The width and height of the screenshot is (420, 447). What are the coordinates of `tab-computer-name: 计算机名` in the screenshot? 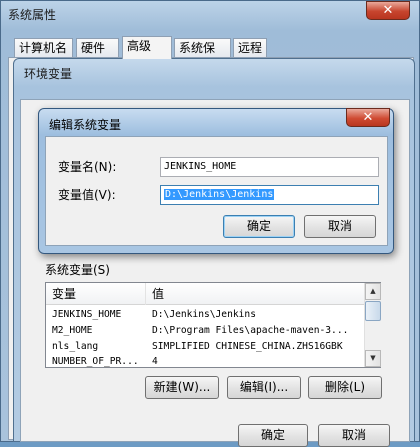 It's located at (43, 48).